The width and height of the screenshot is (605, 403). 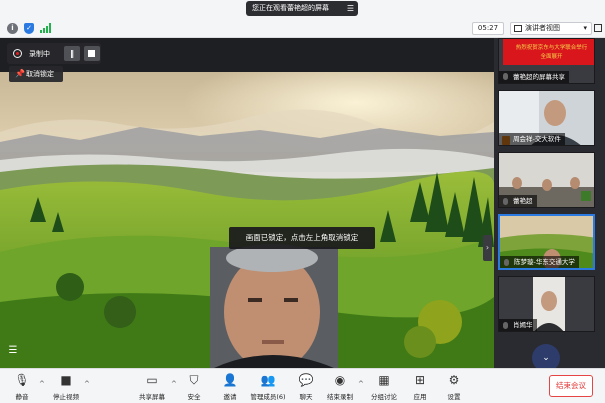 I want to click on collapse-panel-button: ›, so click(x=487, y=248).